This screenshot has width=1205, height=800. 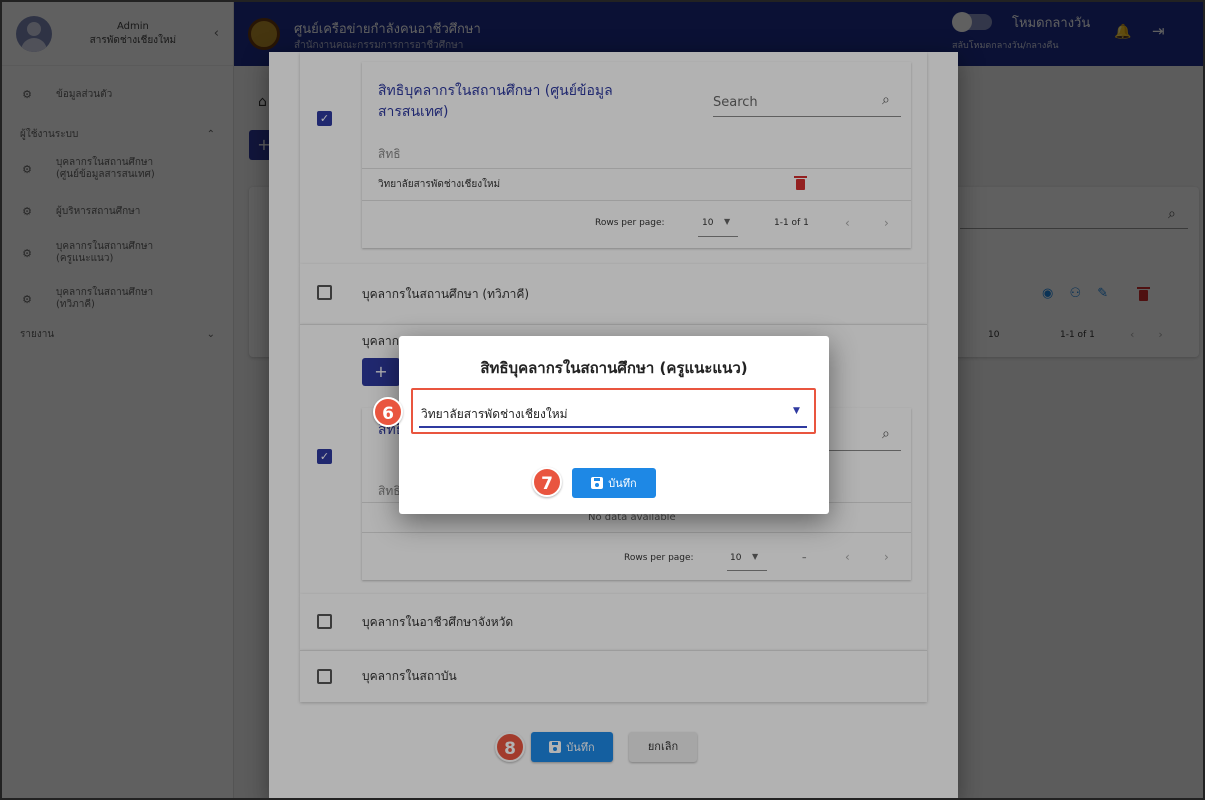 What do you see at coordinates (622, 483) in the screenshot?
I see `save-button-label: บันทึก` at bounding box center [622, 483].